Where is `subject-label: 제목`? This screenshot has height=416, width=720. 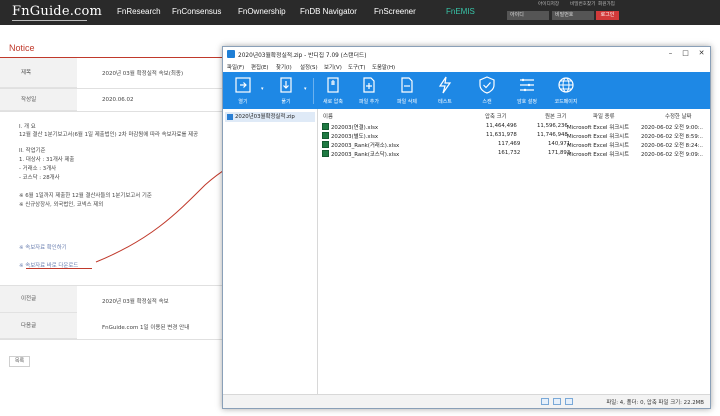
subject-label: 제목 is located at coordinates (38, 73).